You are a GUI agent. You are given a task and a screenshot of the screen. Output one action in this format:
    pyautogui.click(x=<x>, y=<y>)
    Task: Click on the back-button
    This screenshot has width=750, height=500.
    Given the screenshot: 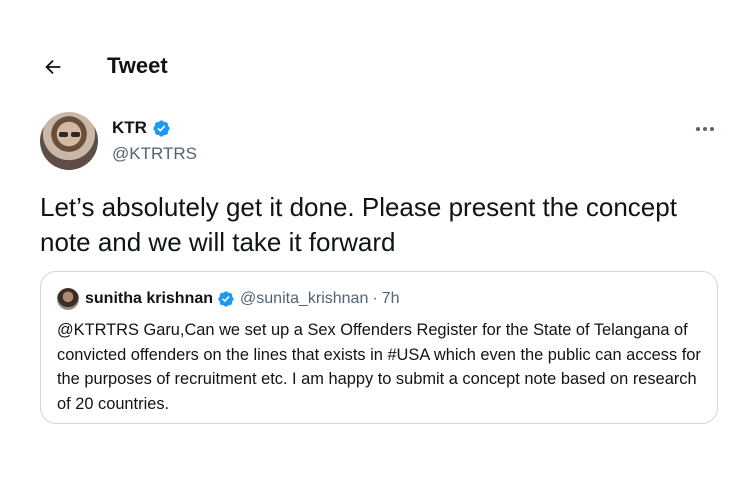 What is the action you would take?
    pyautogui.click(x=53, y=67)
    